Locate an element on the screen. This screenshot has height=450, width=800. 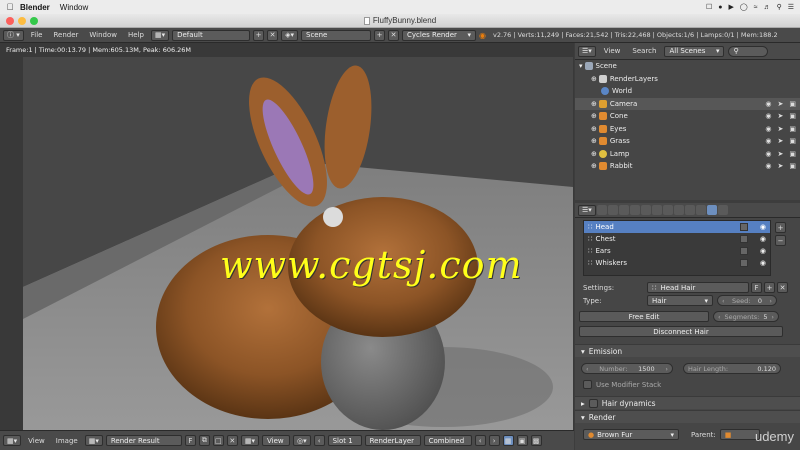
list-item: ∷ Whiskers ◉ is located at coordinates (677, 263).